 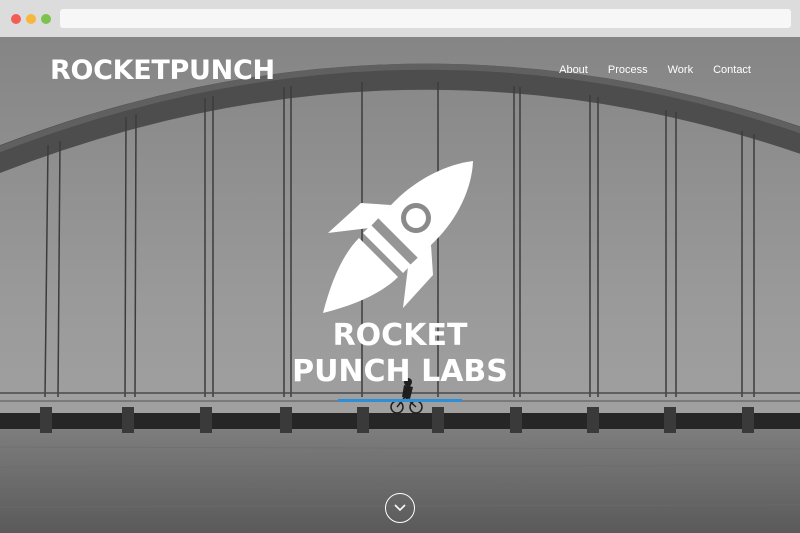 I want to click on browser-chrome, so click(x=400, y=18).